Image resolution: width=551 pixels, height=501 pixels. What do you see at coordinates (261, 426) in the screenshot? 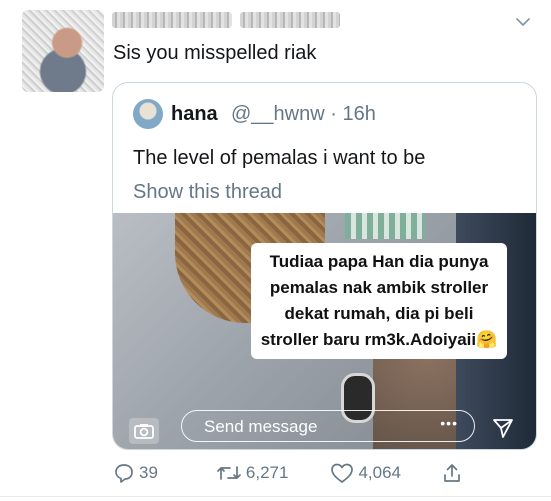
I see `send-message-placeholder: Send message` at bounding box center [261, 426].